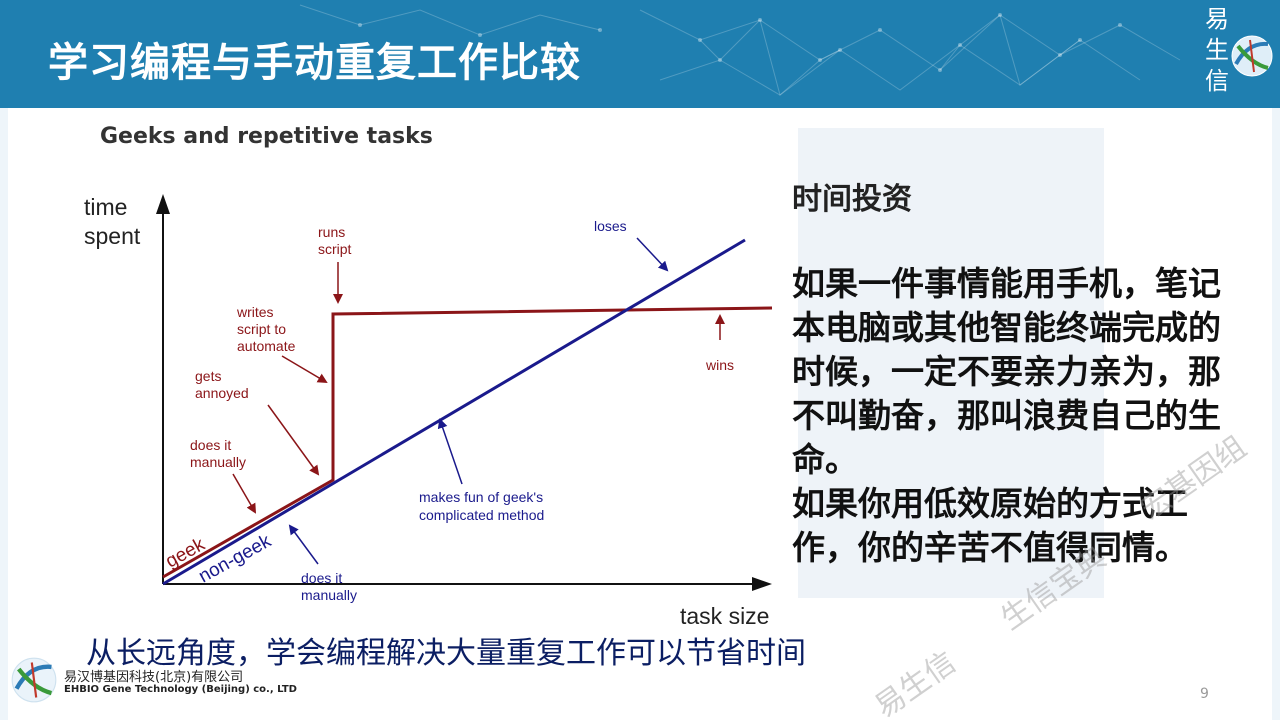  Describe the element at coordinates (915, 685) in the screenshot. I see `watermark-1: 易生信` at that location.